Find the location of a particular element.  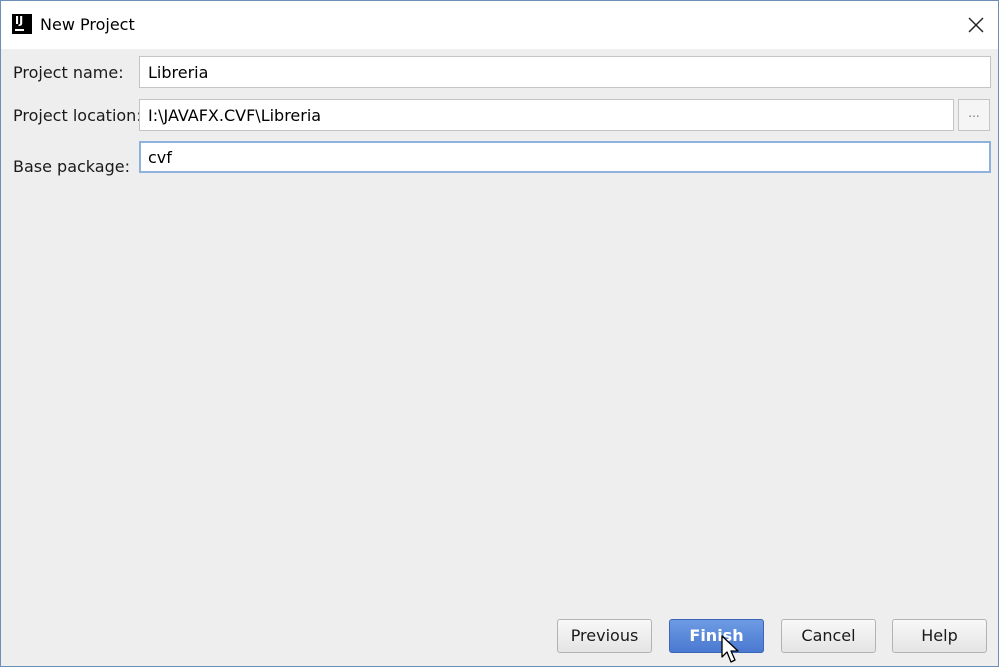

title-bar: IJ New Project is located at coordinates (499, 25).